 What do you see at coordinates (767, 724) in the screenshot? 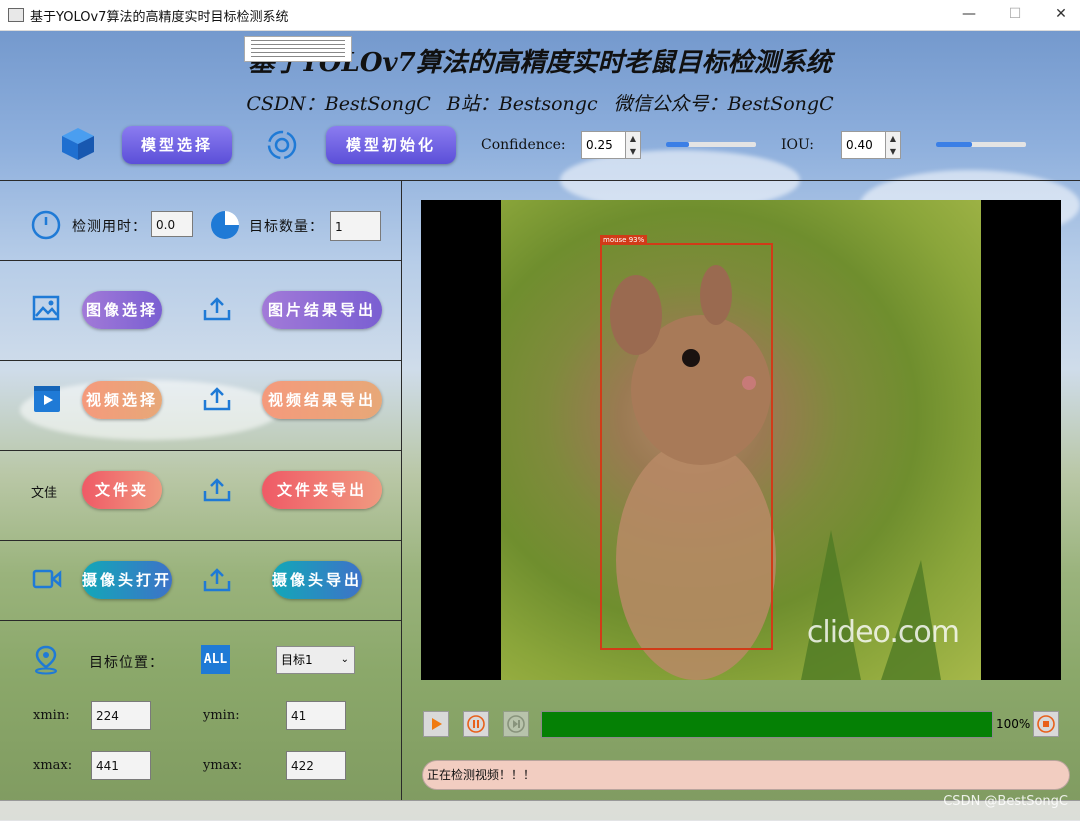
I see `video-progress-bar` at bounding box center [767, 724].